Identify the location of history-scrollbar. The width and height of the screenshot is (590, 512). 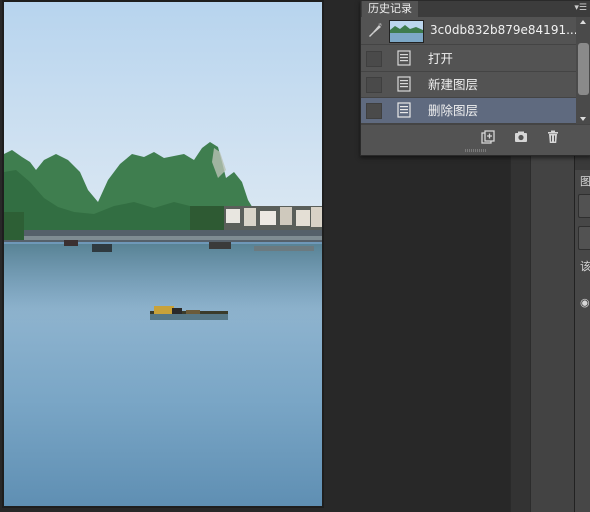
(583, 70).